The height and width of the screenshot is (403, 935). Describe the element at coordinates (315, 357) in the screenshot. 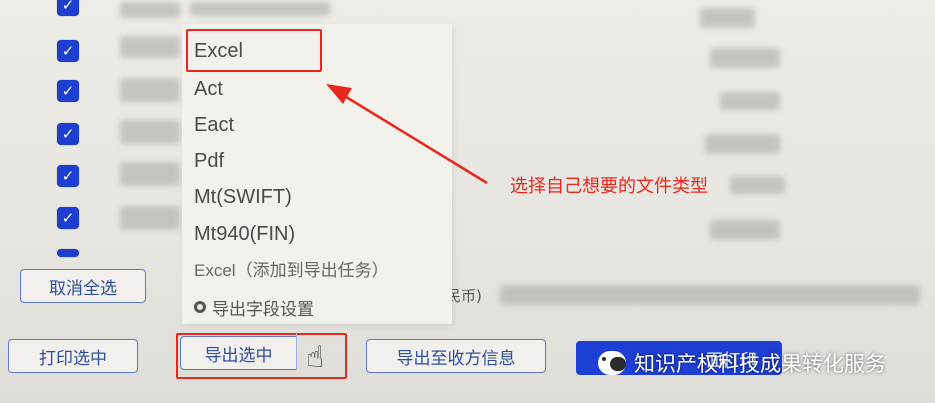

I see `hand-cursor-icon: ☝` at that location.